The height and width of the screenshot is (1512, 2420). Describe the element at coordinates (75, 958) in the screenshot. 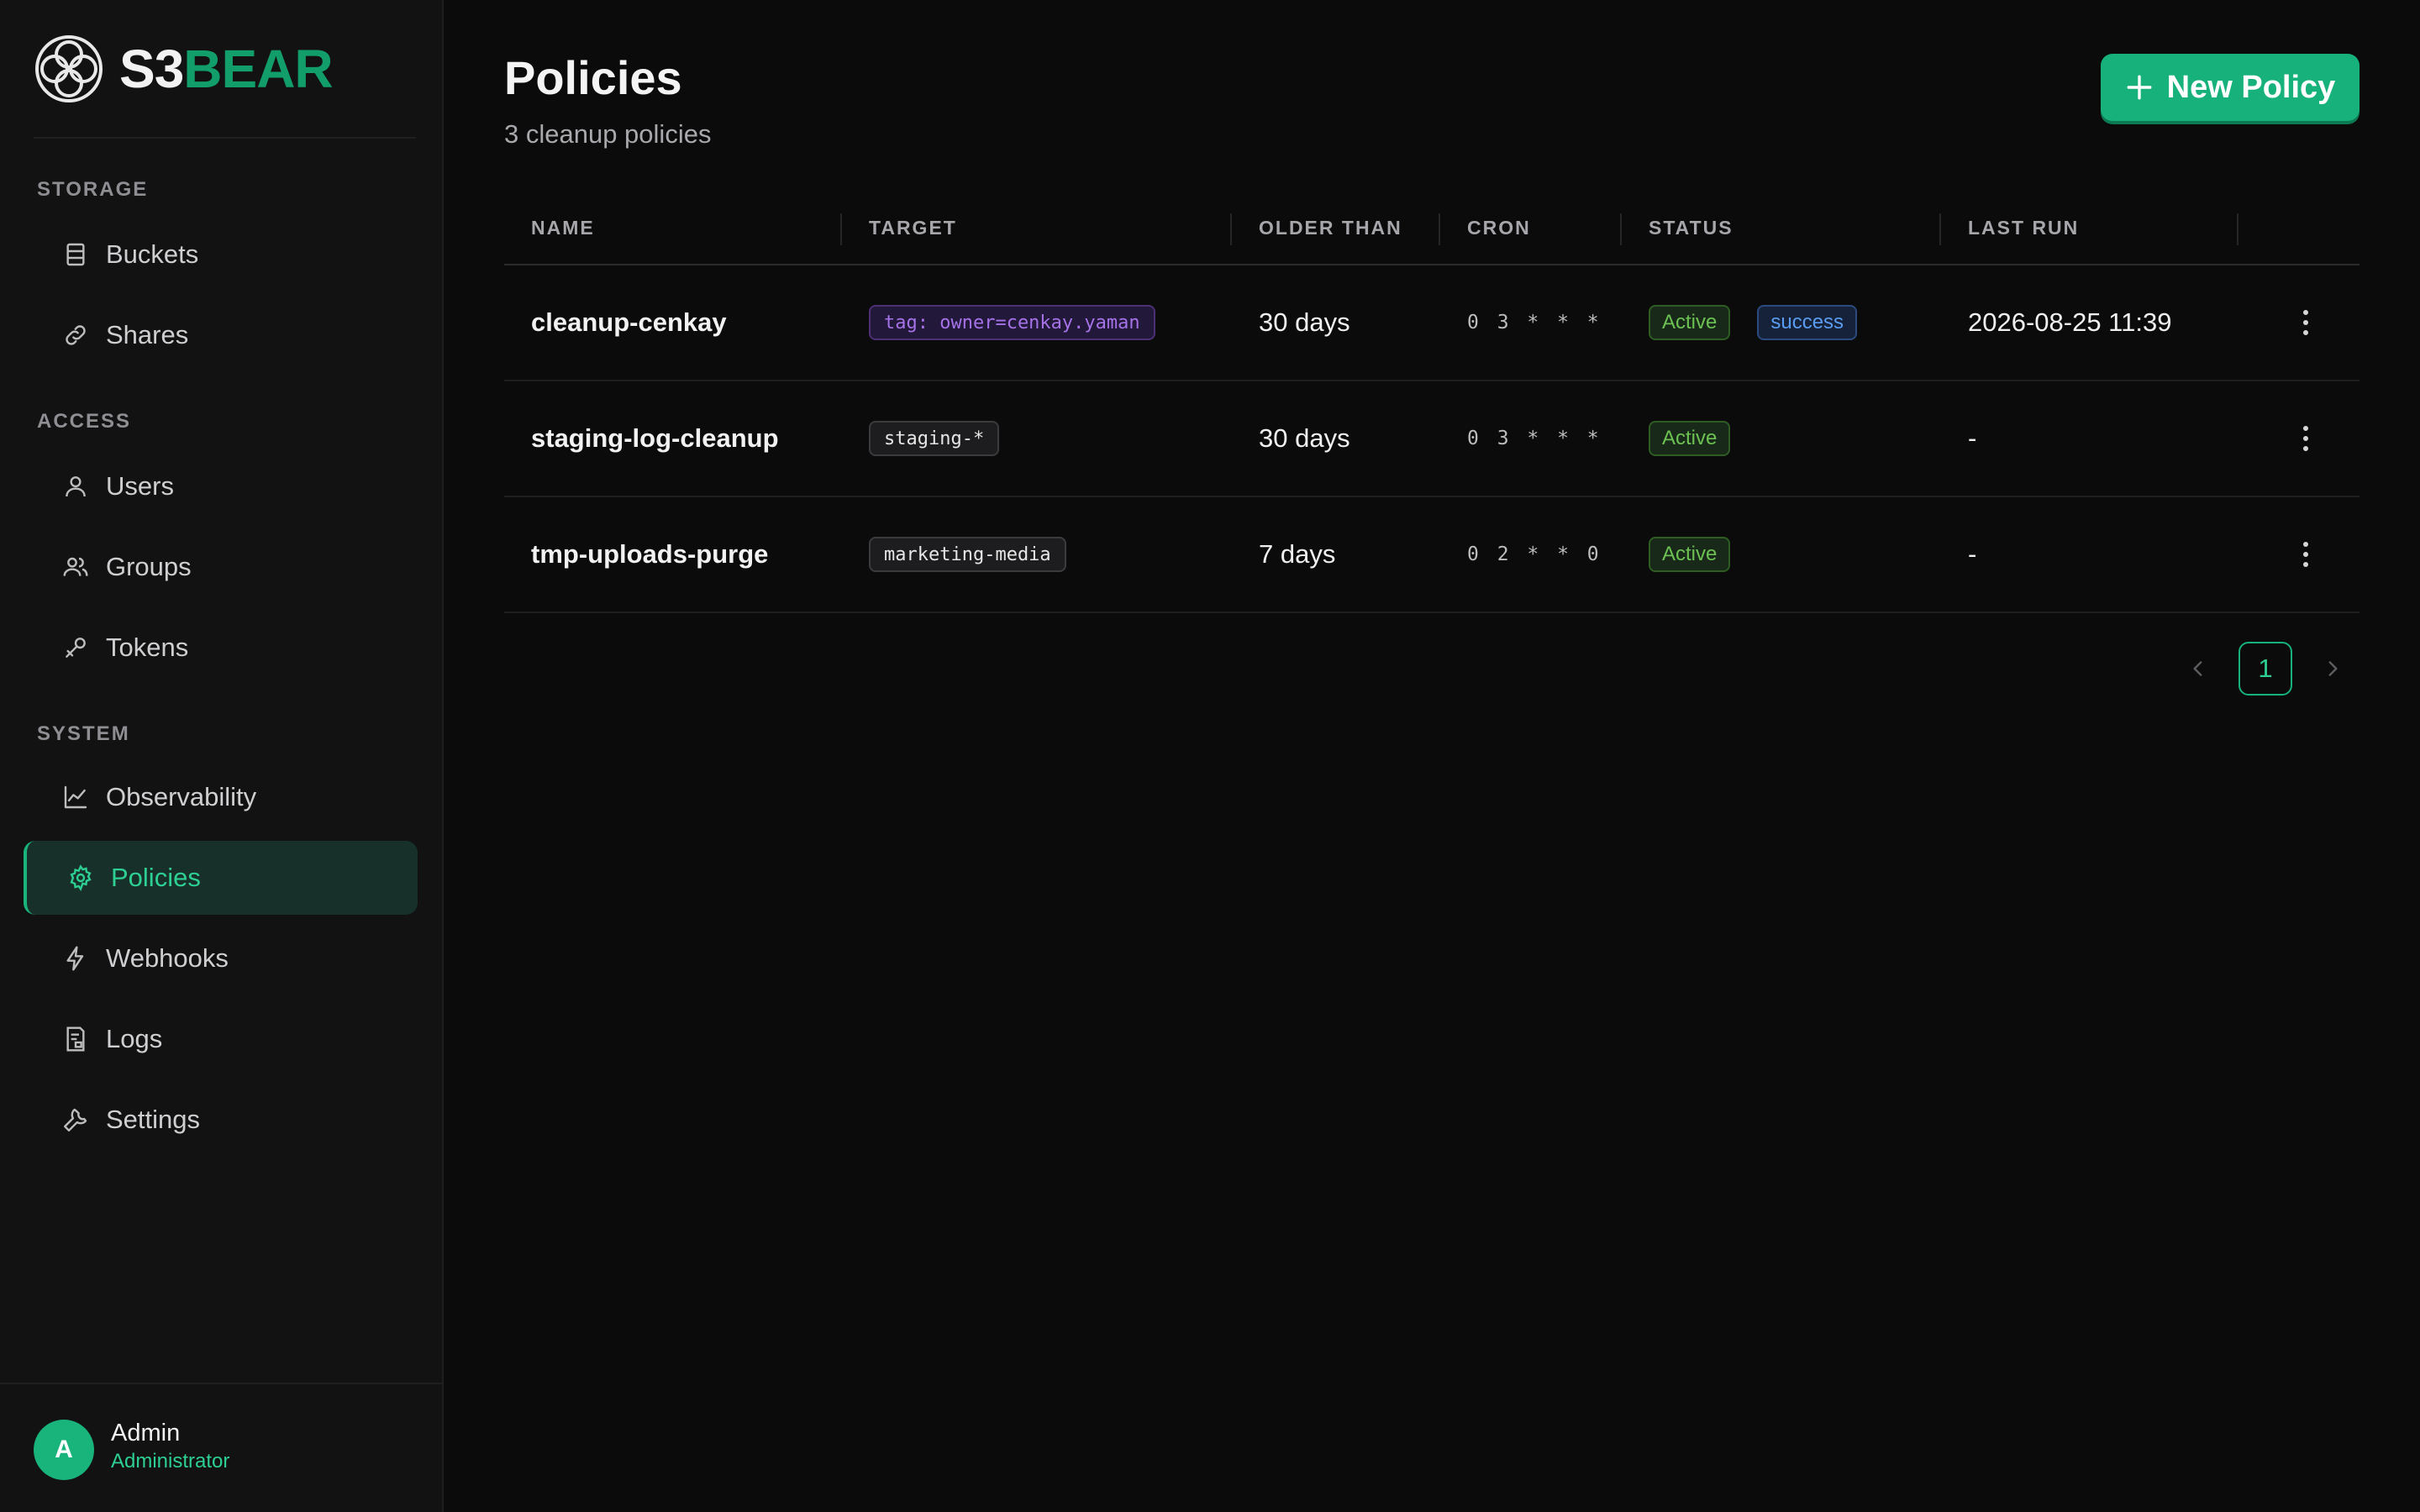

I see `bolt-icon` at that location.